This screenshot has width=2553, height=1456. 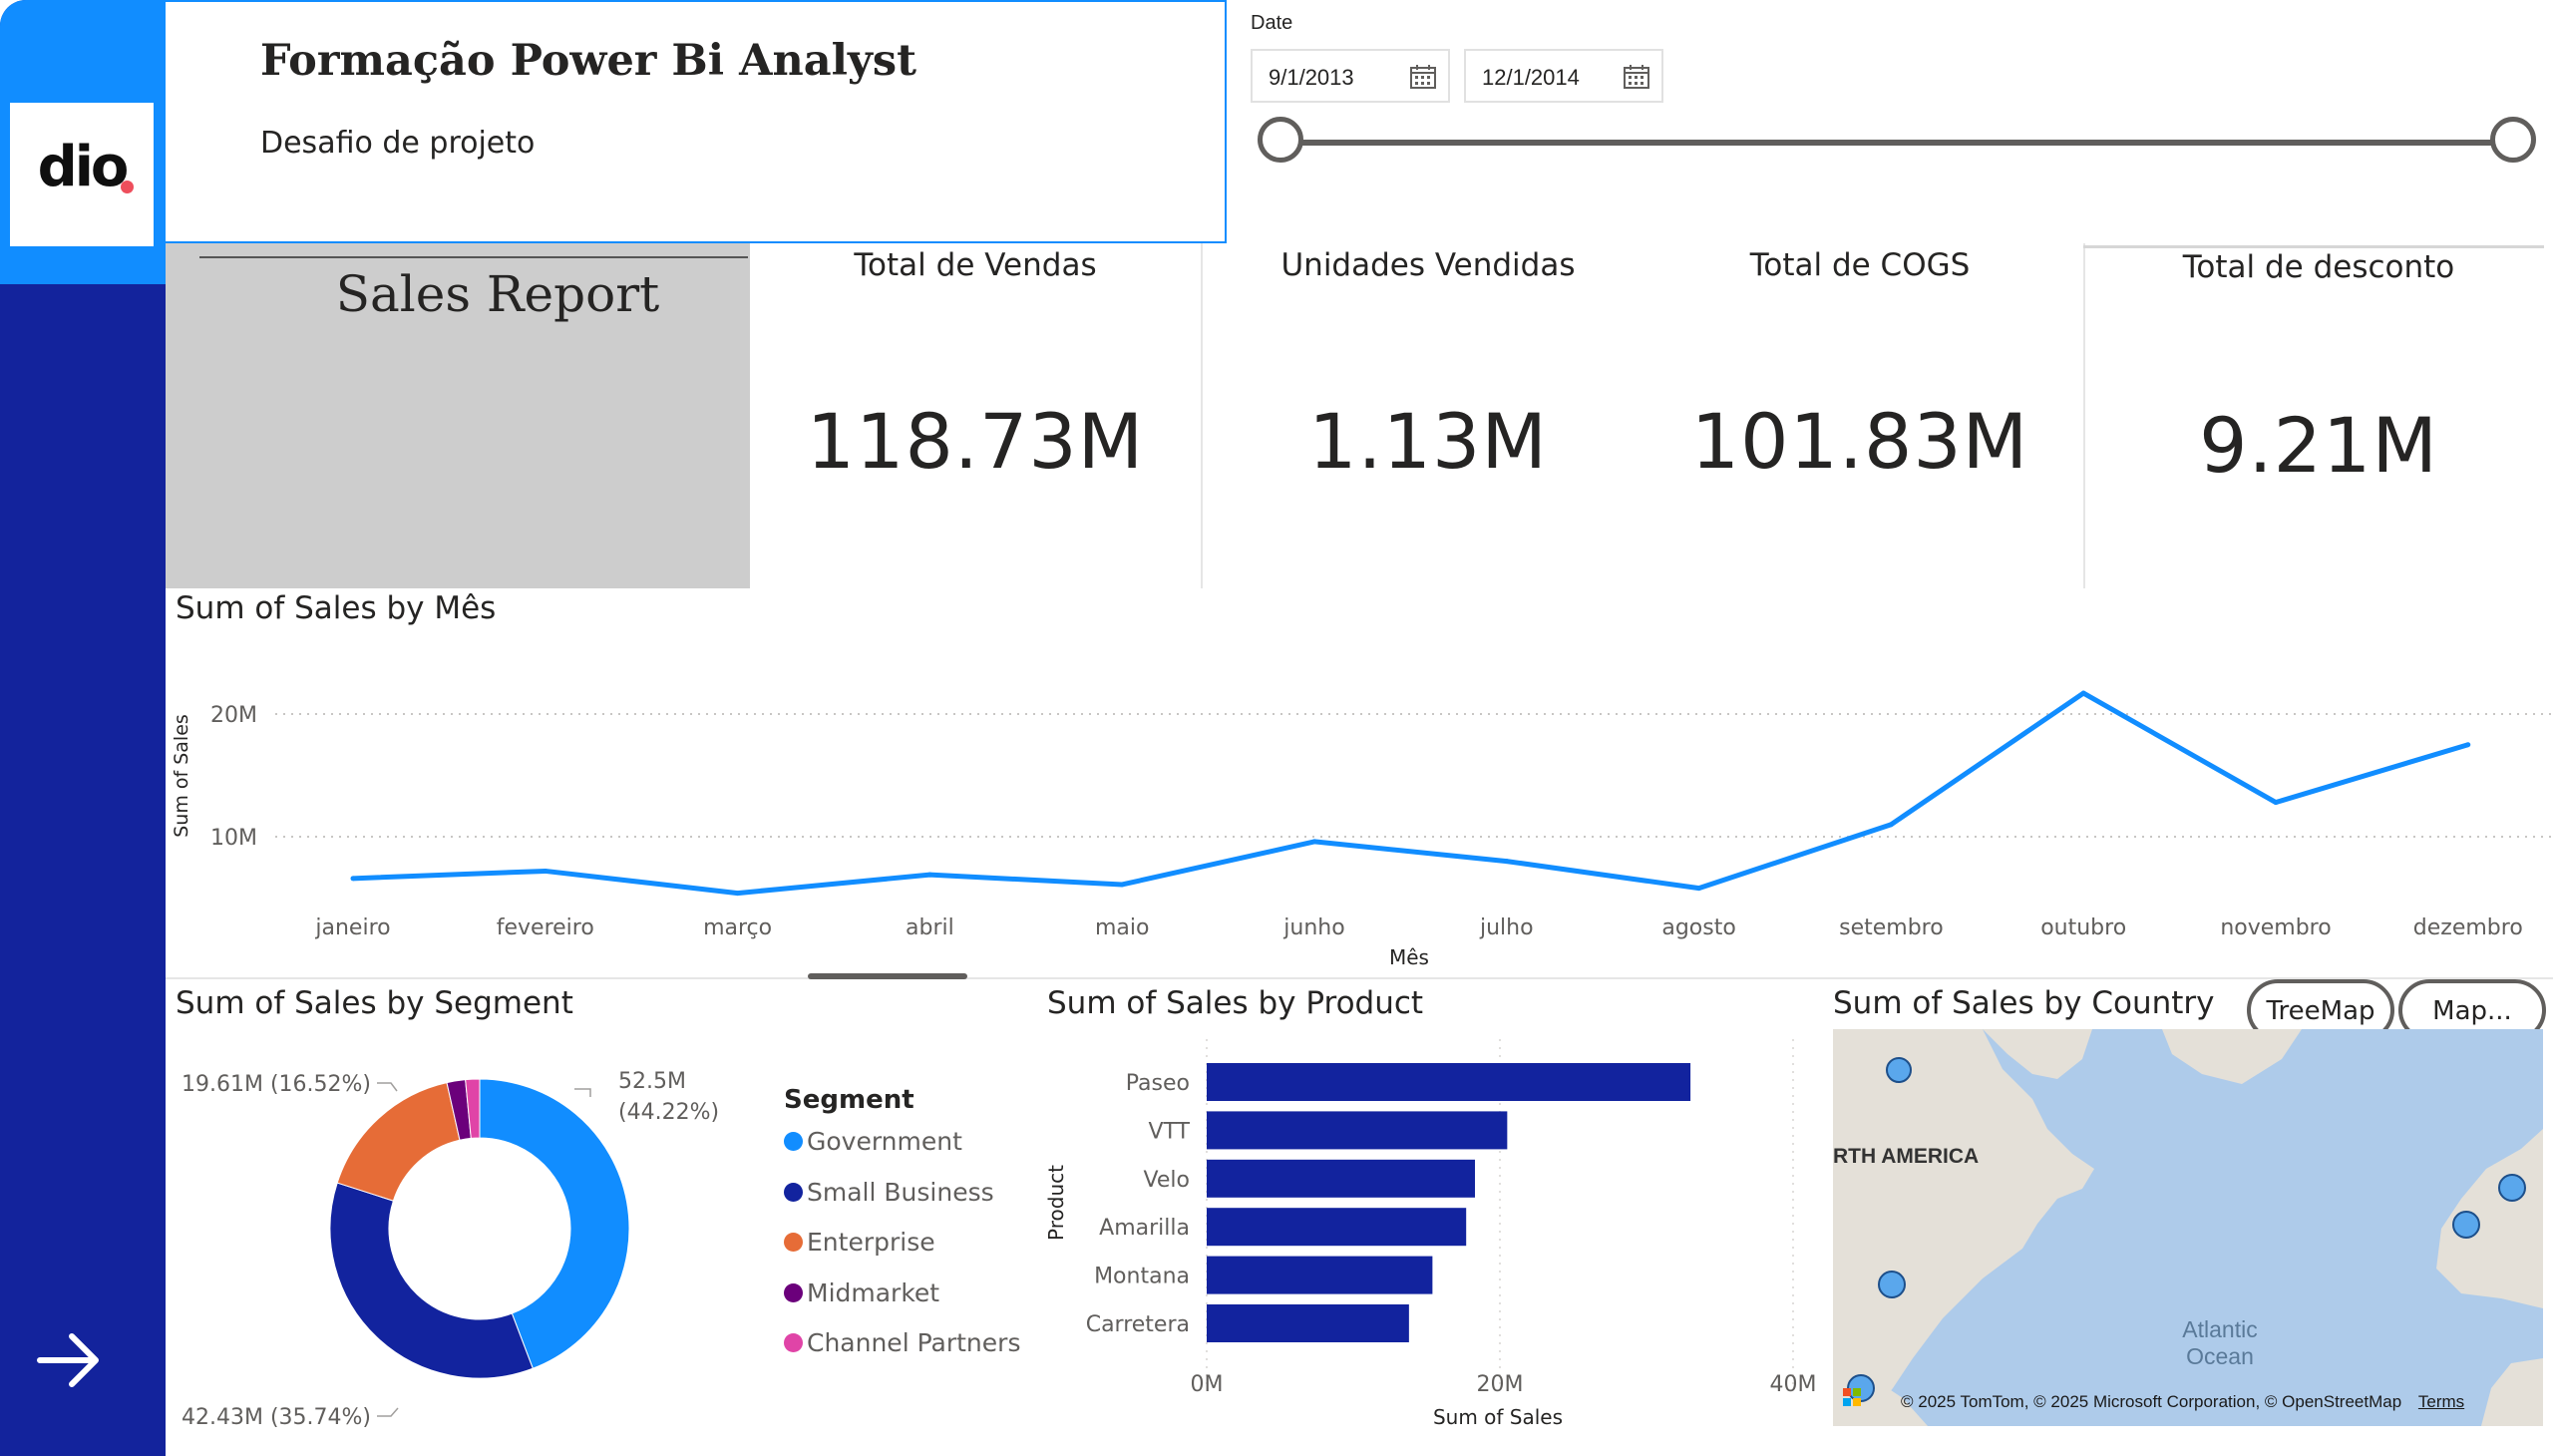 I want to click on kpi-value-unidades-vendidas: 1.13M, so click(x=1428, y=441).